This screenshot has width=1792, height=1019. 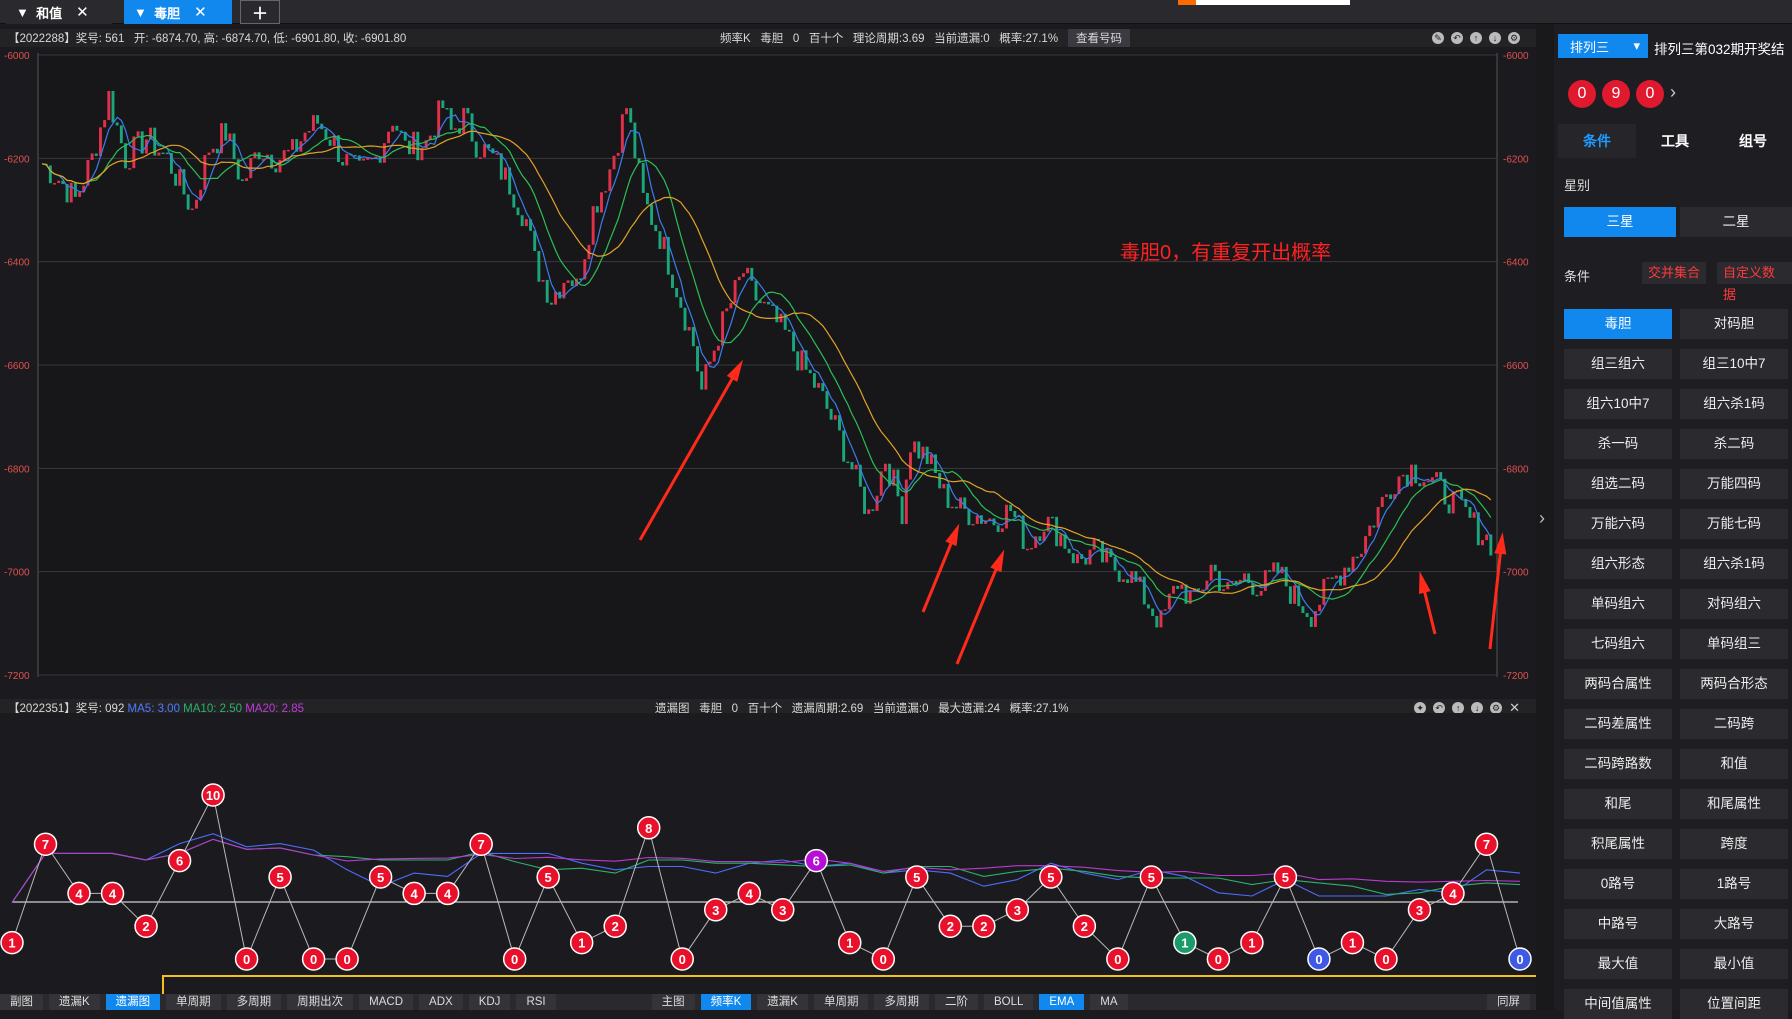 What do you see at coordinates (1618, 844) in the screenshot?
I see `condition-button: 积尾属性` at bounding box center [1618, 844].